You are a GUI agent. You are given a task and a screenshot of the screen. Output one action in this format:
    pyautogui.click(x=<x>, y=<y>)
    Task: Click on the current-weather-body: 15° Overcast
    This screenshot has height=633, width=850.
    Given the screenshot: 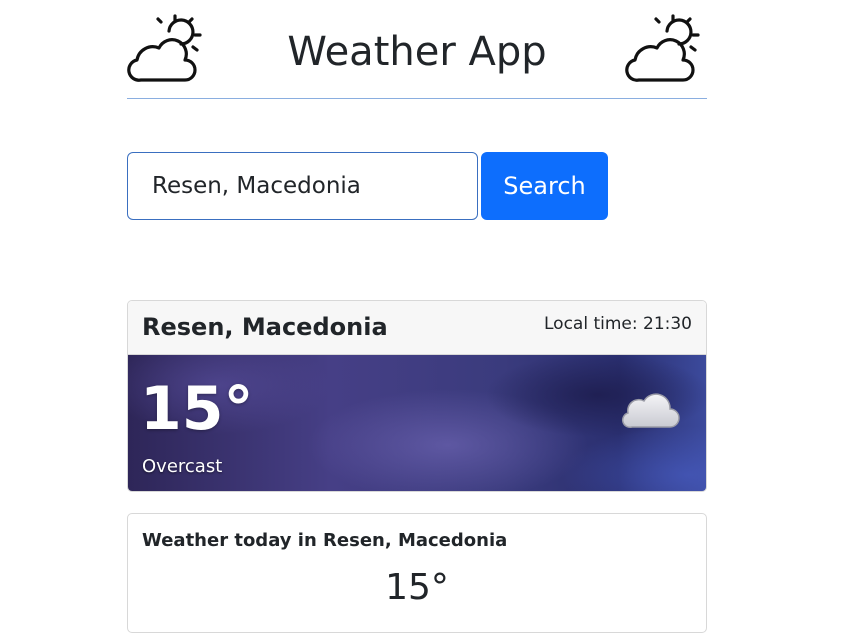 What is the action you would take?
    pyautogui.click(x=417, y=423)
    